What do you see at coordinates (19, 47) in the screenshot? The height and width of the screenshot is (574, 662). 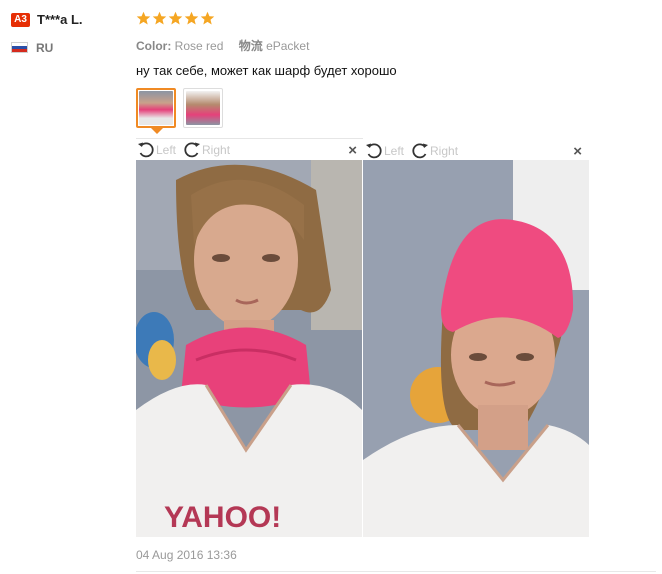 I see `russia-flag-icon` at bounding box center [19, 47].